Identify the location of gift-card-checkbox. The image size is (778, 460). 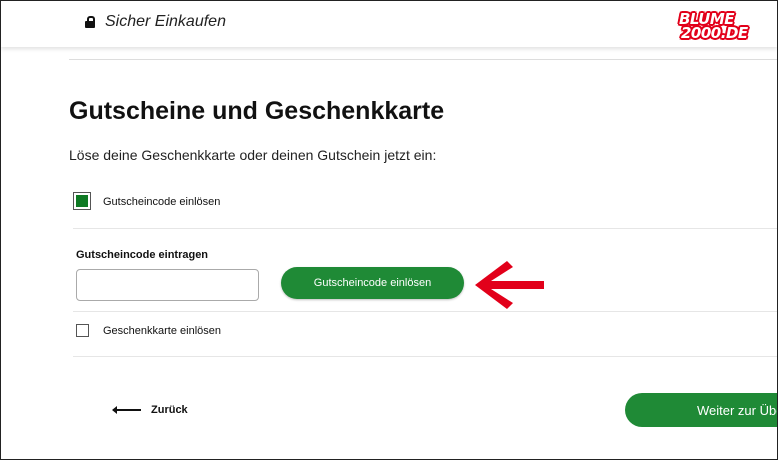
(82, 330).